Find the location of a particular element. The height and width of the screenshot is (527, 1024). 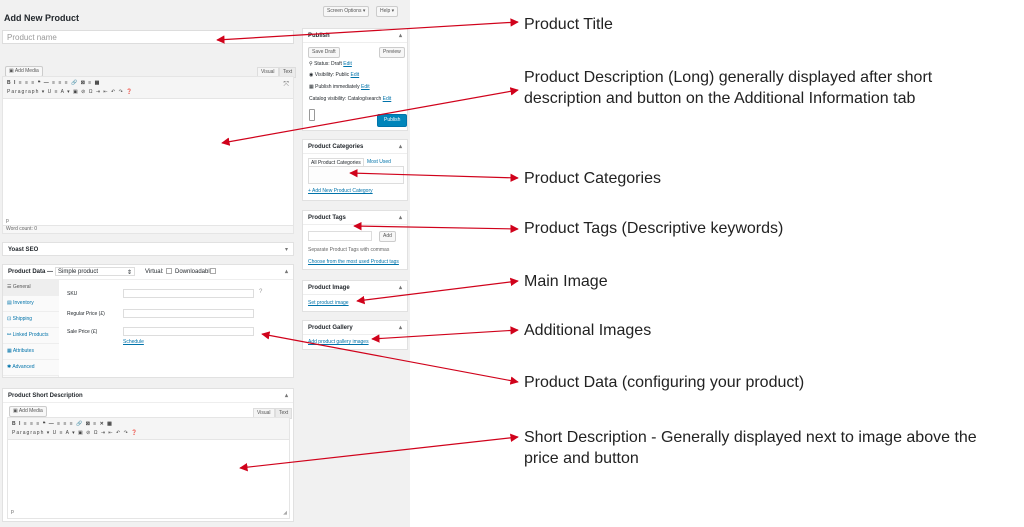

tab-linked-products: ⚯ Linked Products is located at coordinates (31, 336).